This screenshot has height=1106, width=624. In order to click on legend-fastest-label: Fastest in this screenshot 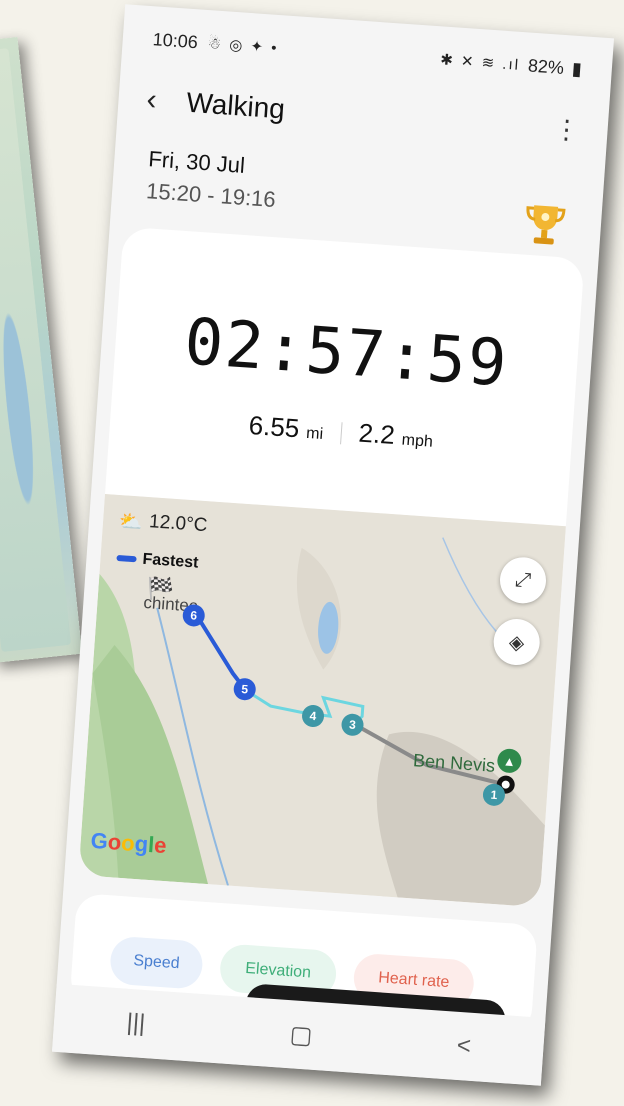, I will do `click(170, 561)`.